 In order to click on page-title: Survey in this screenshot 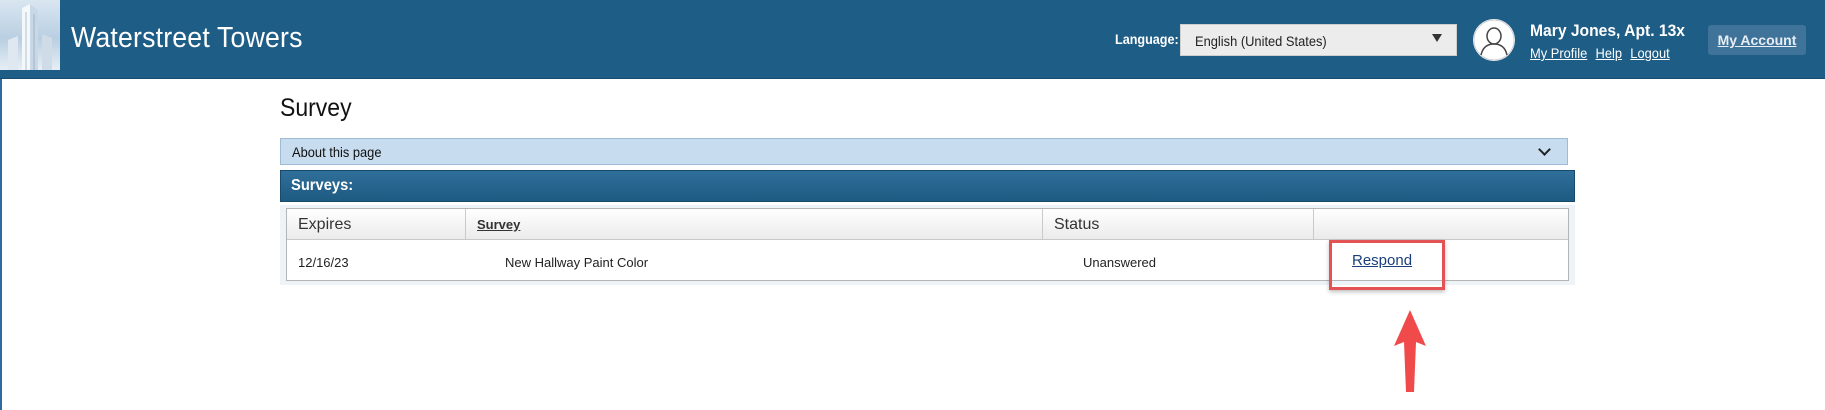, I will do `click(316, 108)`.